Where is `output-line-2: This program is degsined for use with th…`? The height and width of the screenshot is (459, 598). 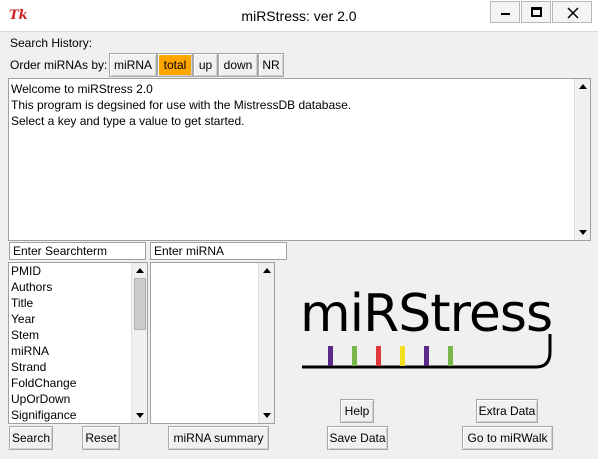 output-line-2: This program is degsined for use with th… is located at coordinates (181, 105).